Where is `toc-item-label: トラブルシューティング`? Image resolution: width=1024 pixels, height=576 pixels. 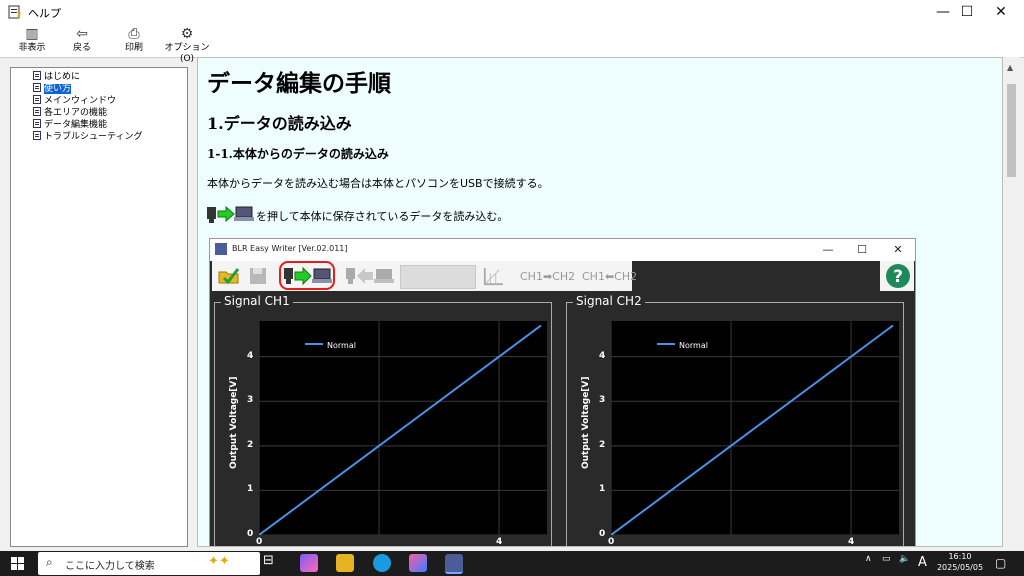 toc-item-label: トラブルシューティング is located at coordinates (93, 137).